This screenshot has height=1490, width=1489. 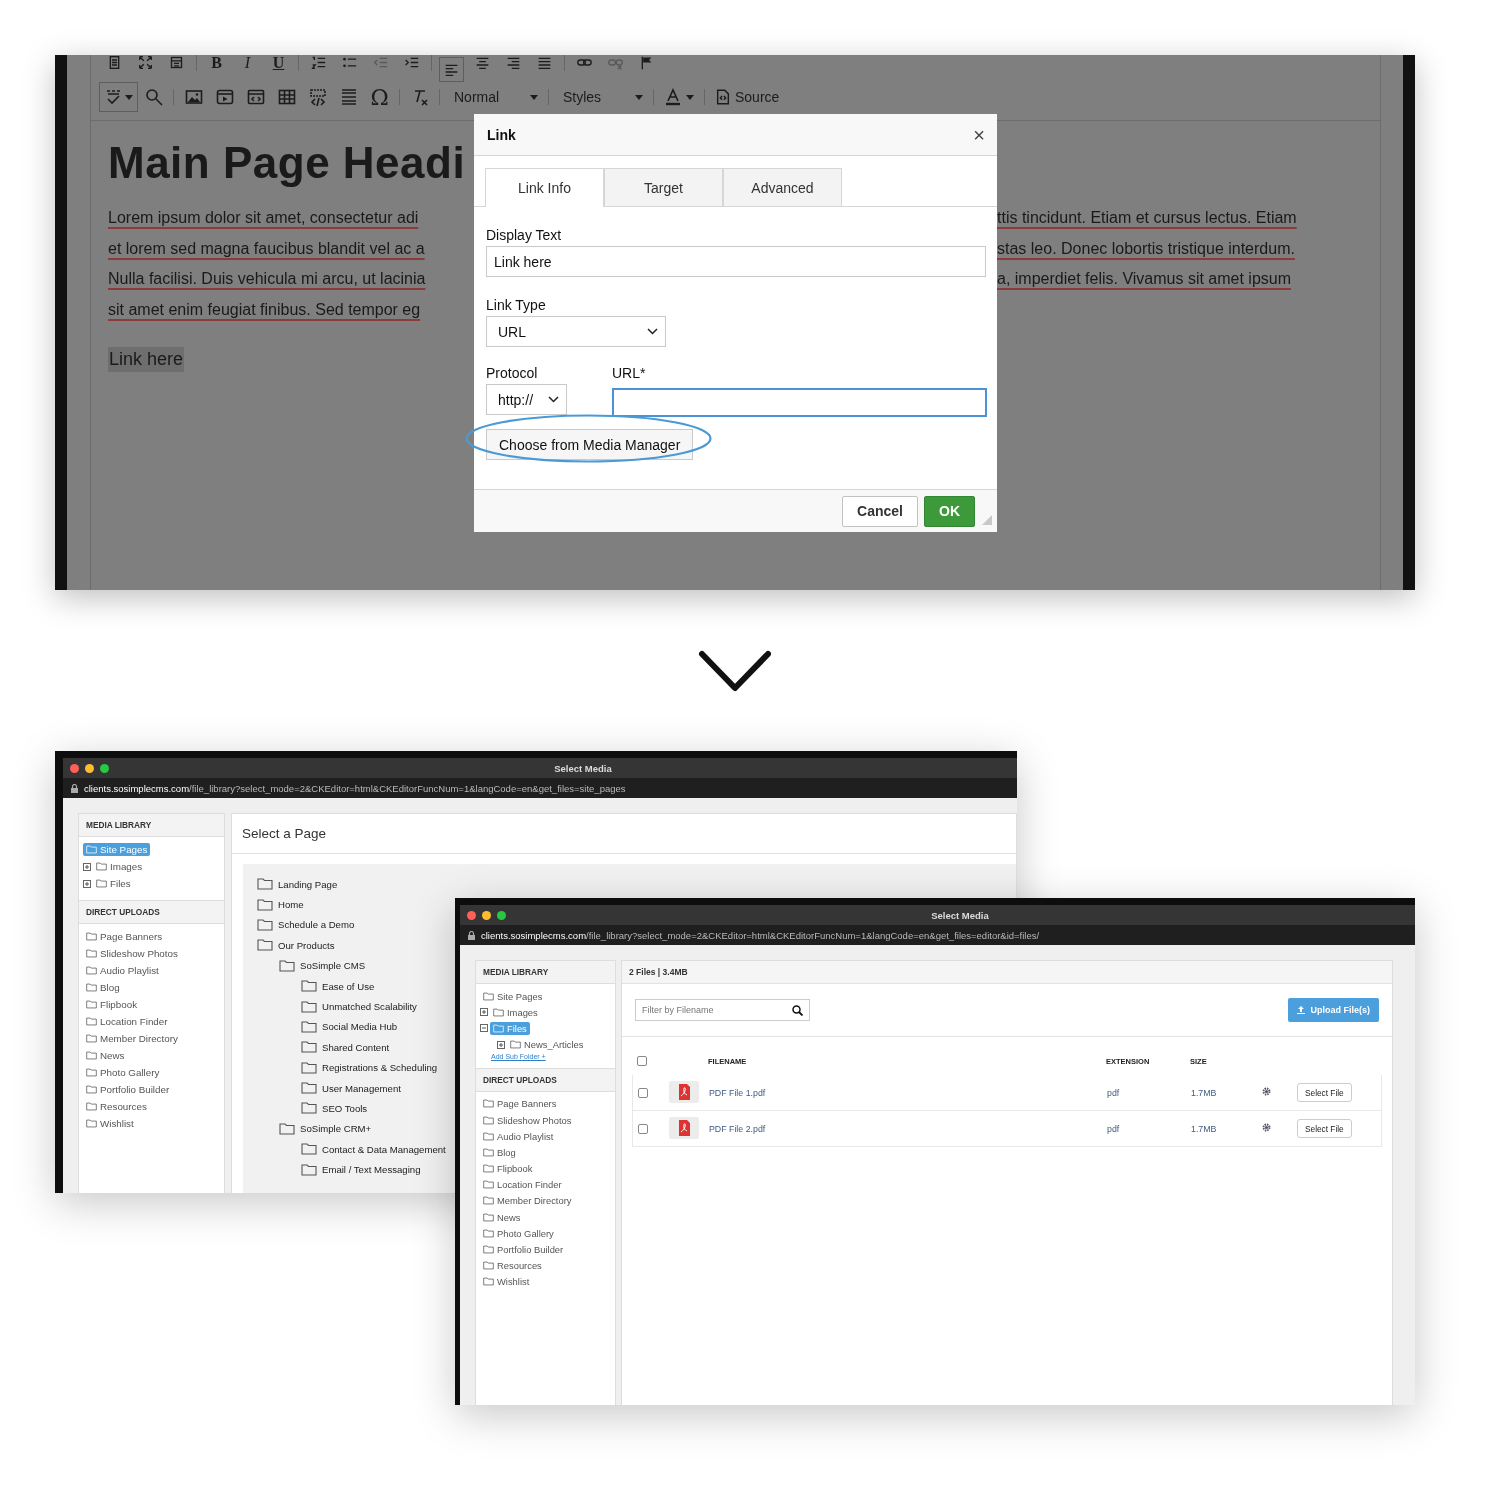 What do you see at coordinates (114, 62) in the screenshot?
I see `document-icon` at bounding box center [114, 62].